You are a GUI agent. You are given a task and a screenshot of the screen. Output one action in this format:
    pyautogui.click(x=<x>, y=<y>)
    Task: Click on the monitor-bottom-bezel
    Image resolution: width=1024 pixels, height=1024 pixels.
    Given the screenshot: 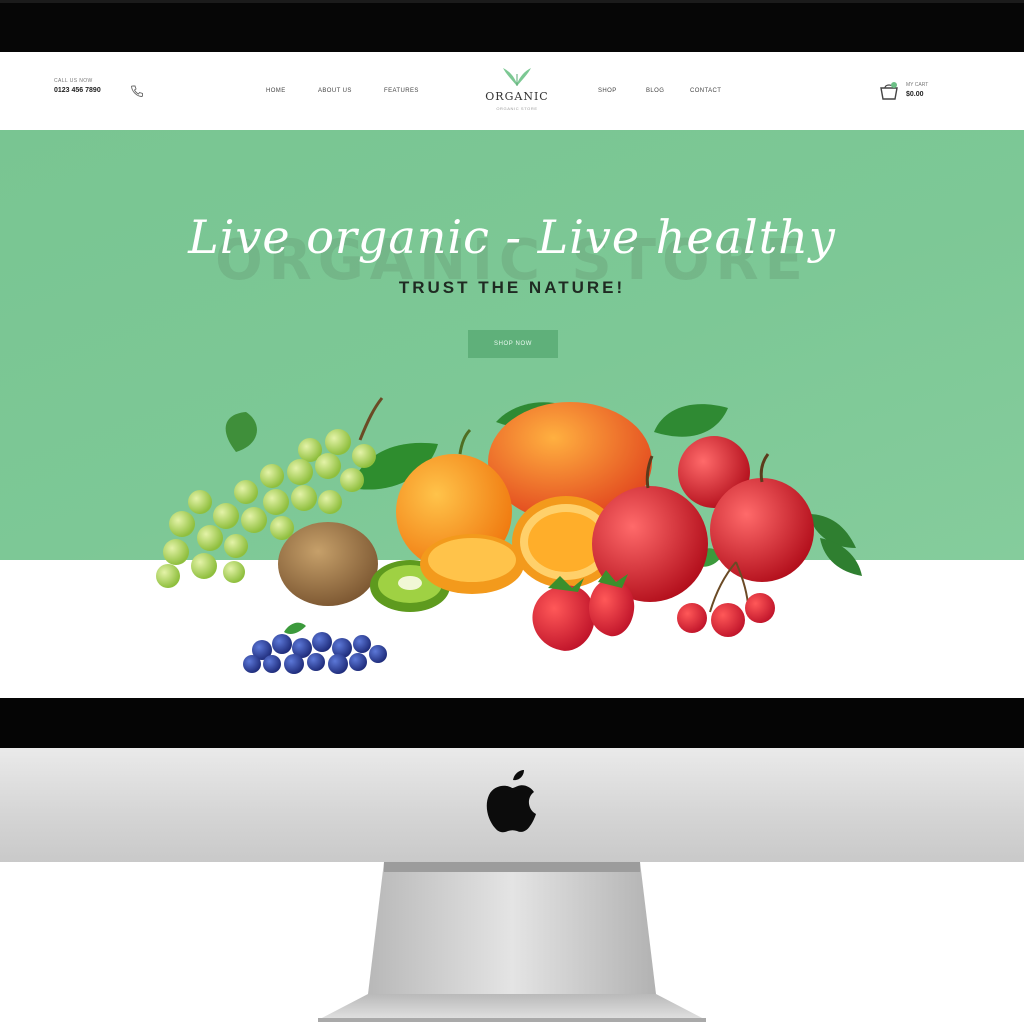 What is the action you would take?
    pyautogui.click(x=512, y=723)
    